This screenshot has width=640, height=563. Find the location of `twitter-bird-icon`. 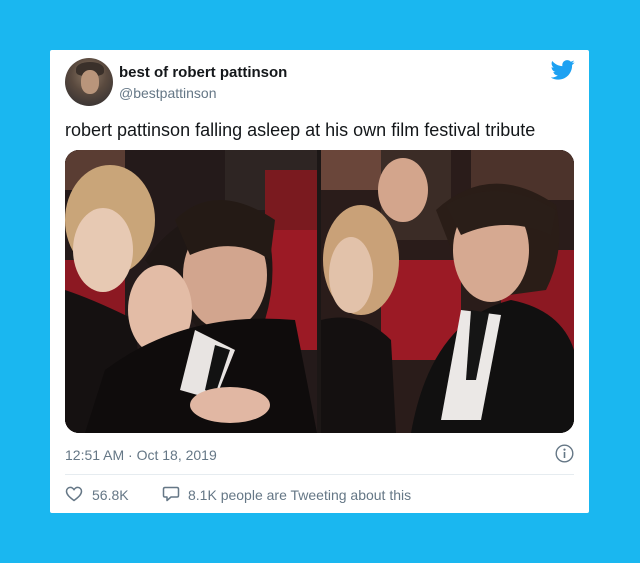

twitter-bird-icon is located at coordinates (563, 70).